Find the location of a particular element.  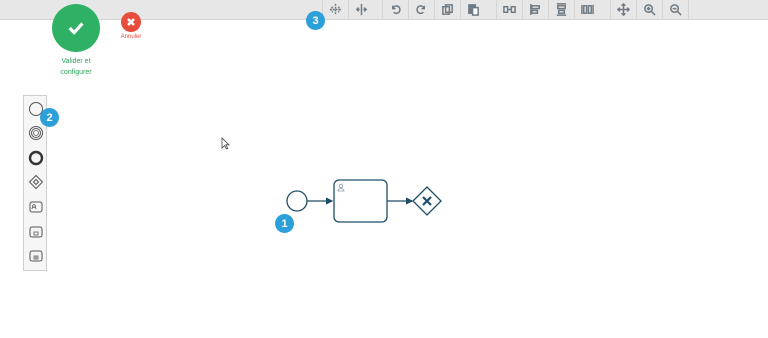

palette-service-task is located at coordinates (36, 232).